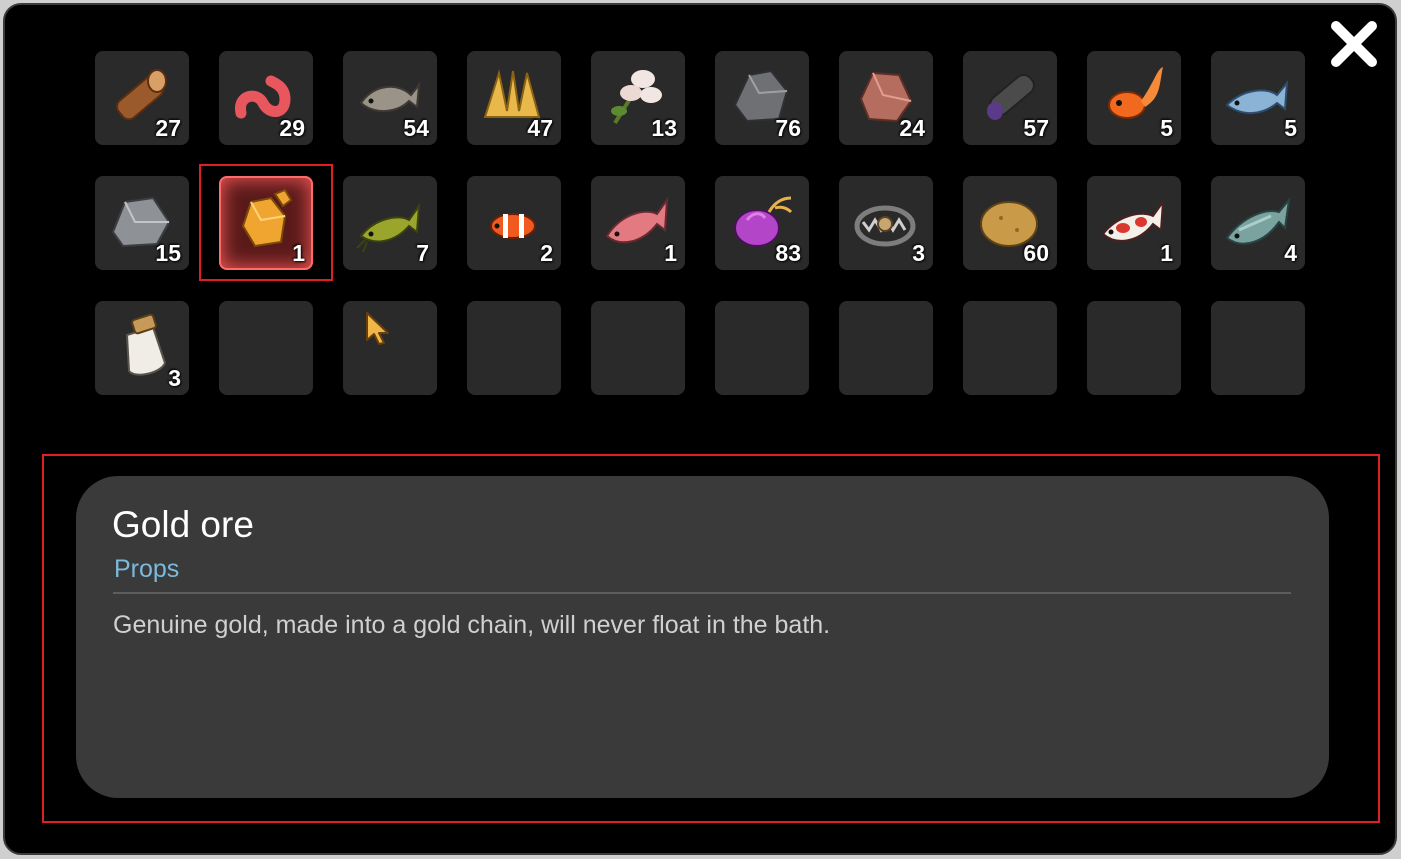 The image size is (1401, 859). What do you see at coordinates (1133, 220) in the screenshot?
I see `koi-fish-icon` at bounding box center [1133, 220].